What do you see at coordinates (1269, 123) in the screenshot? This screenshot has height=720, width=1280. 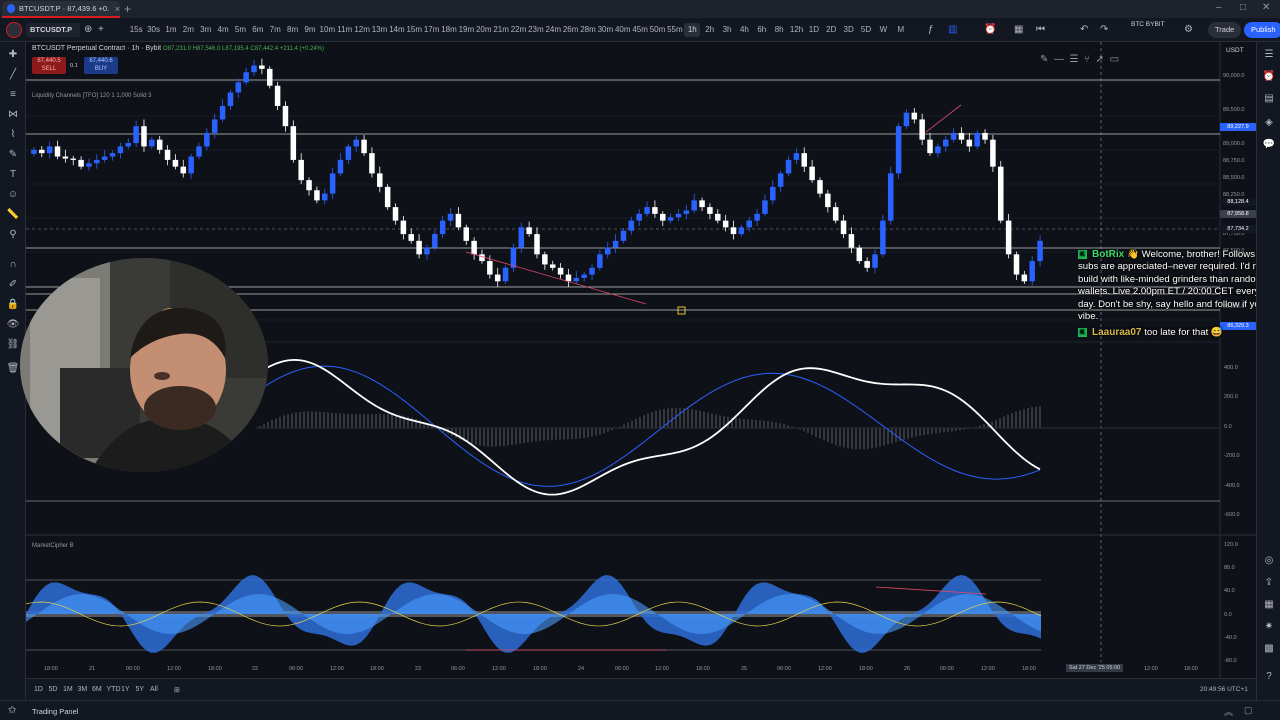 I see `layers-icon: ◈` at bounding box center [1269, 123].